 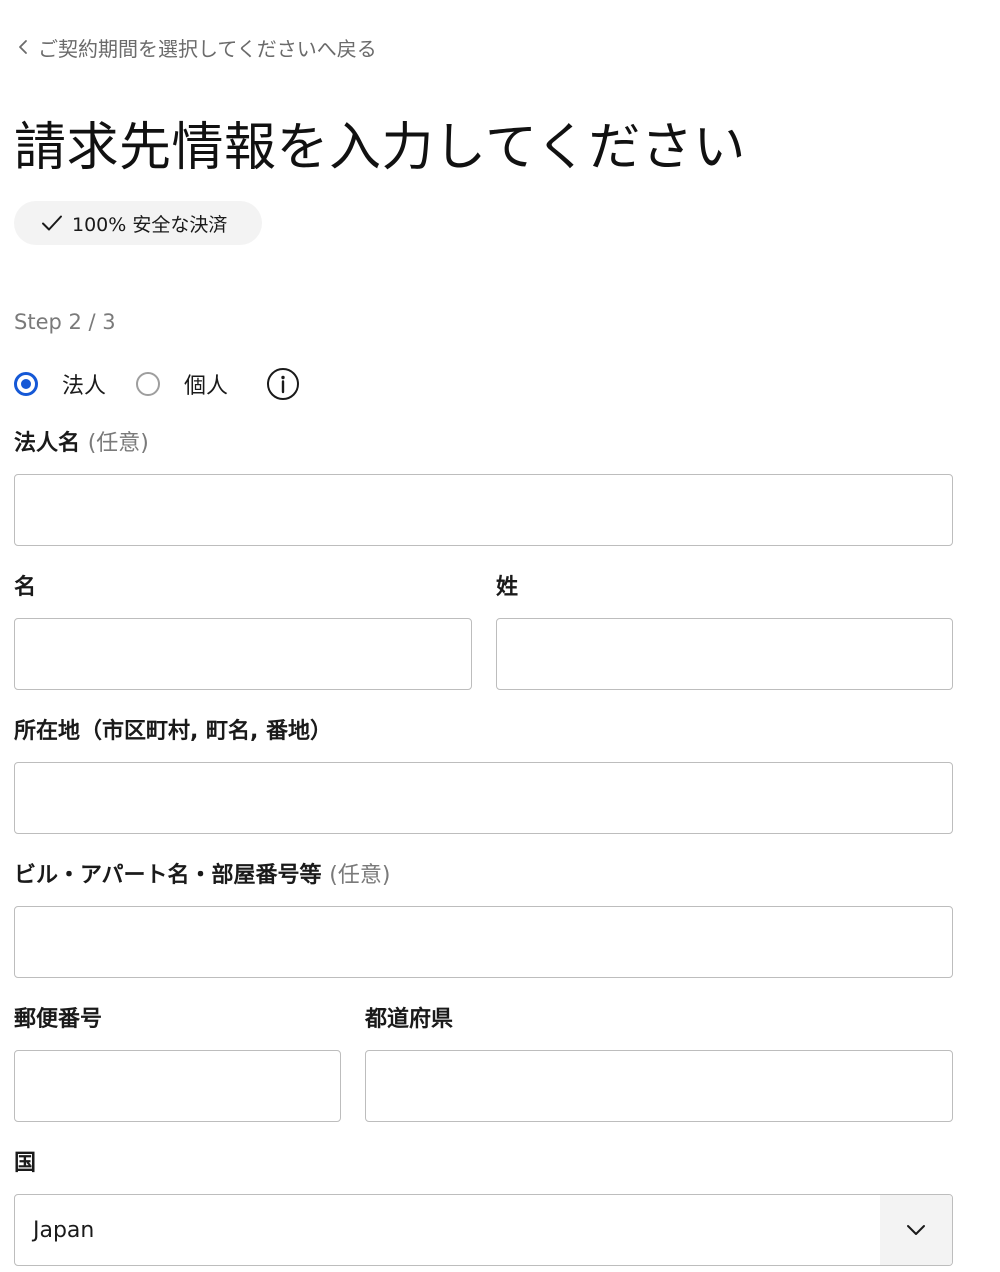 I want to click on building-input, so click(x=483, y=942).